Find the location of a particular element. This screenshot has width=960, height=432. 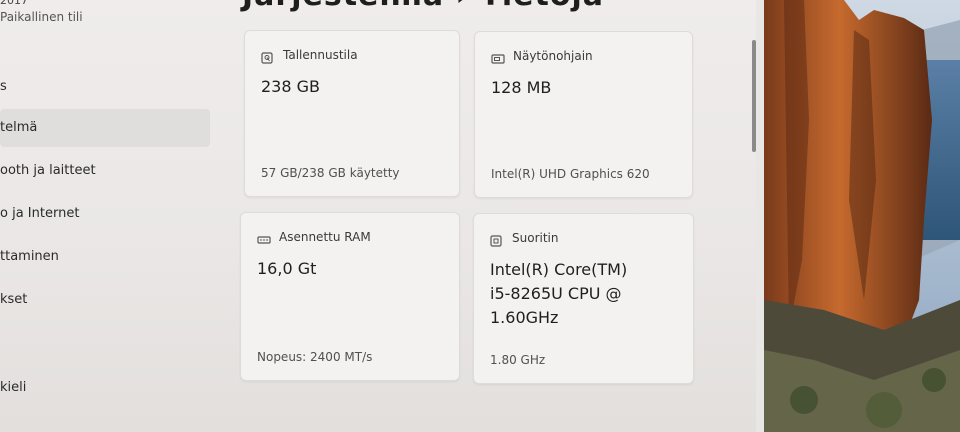

cpu-value-line: i5-8265U CPU @ is located at coordinates (556, 293).